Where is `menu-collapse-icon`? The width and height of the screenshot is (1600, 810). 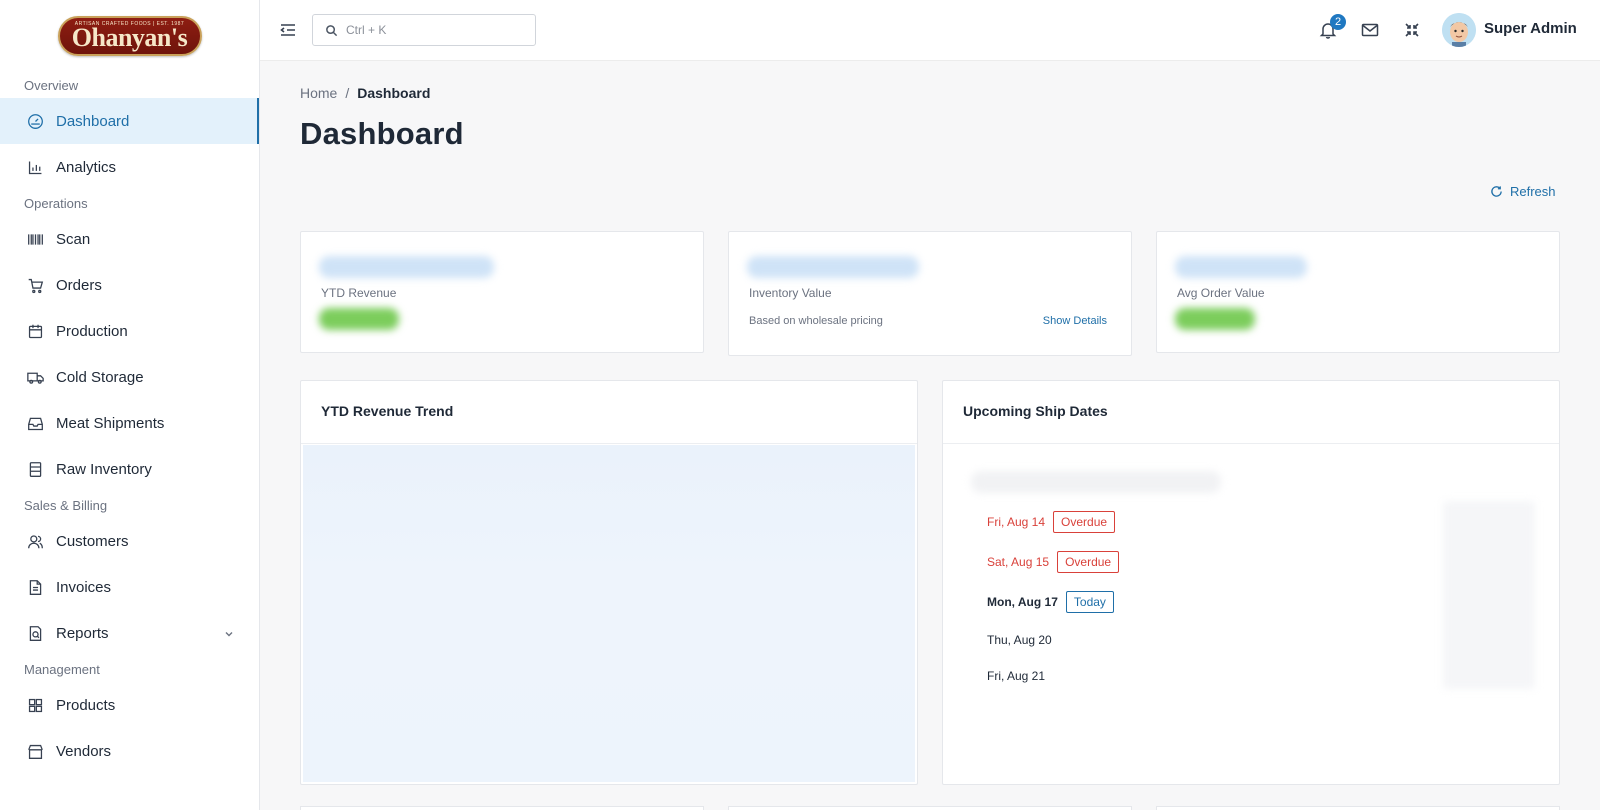
menu-collapse-icon is located at coordinates (288, 30).